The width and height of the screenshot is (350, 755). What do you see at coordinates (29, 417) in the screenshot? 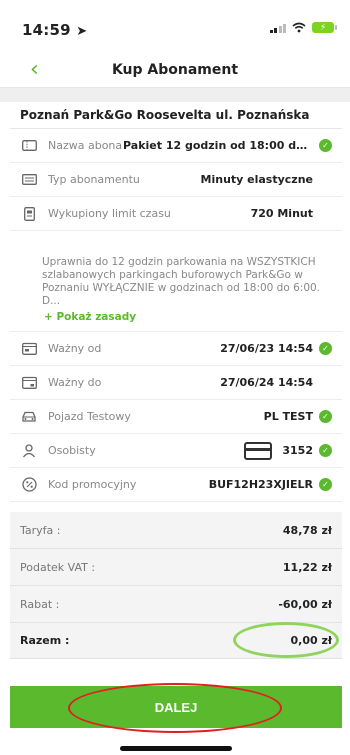
I see `car-icon` at bounding box center [29, 417].